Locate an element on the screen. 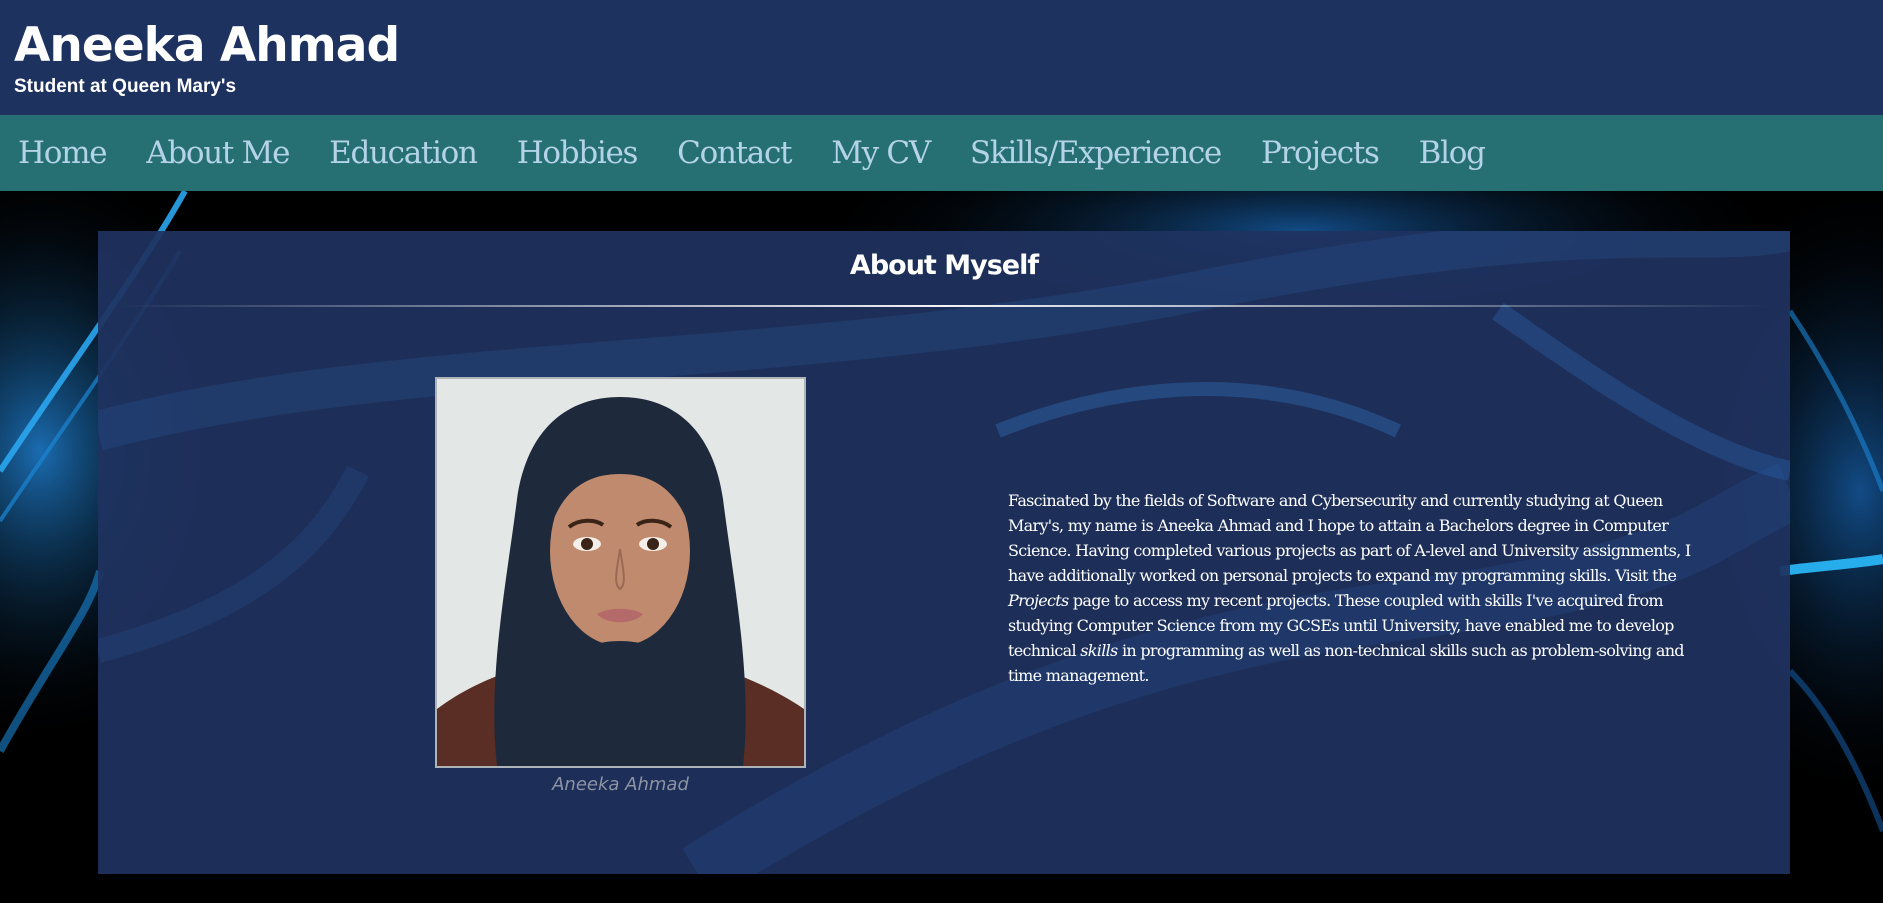 This screenshot has height=903, width=1883. nav-item-about-me: About Me is located at coordinates (218, 153).